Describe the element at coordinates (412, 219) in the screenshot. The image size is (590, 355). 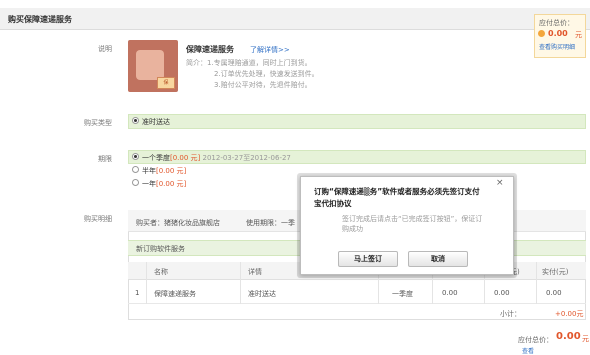
I see `modal-hint: 签订完成后请点击“已完成签订按钮”，保证订` at that location.